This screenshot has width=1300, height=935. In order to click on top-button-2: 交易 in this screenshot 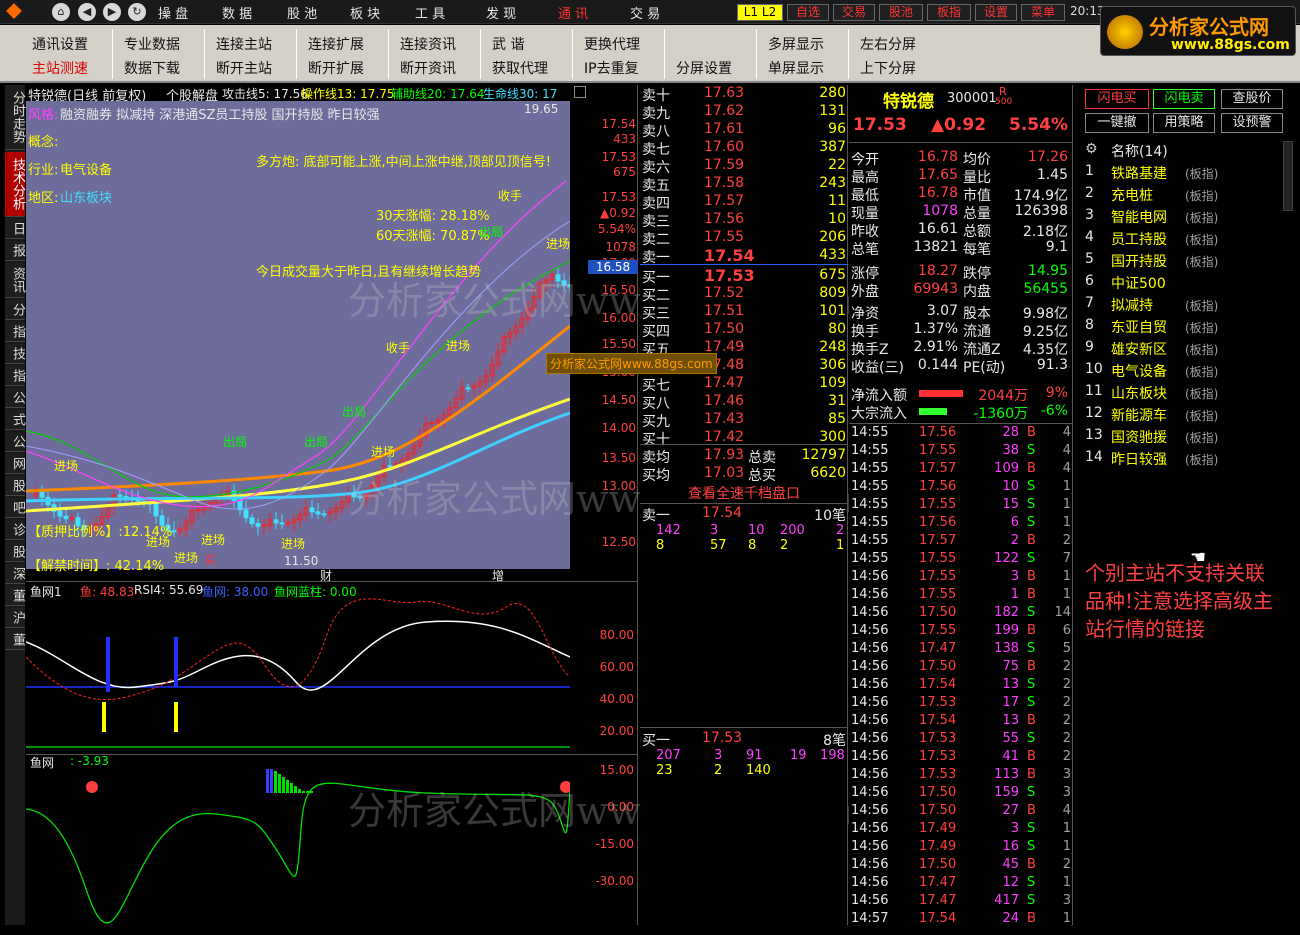, I will do `click(854, 12)`.